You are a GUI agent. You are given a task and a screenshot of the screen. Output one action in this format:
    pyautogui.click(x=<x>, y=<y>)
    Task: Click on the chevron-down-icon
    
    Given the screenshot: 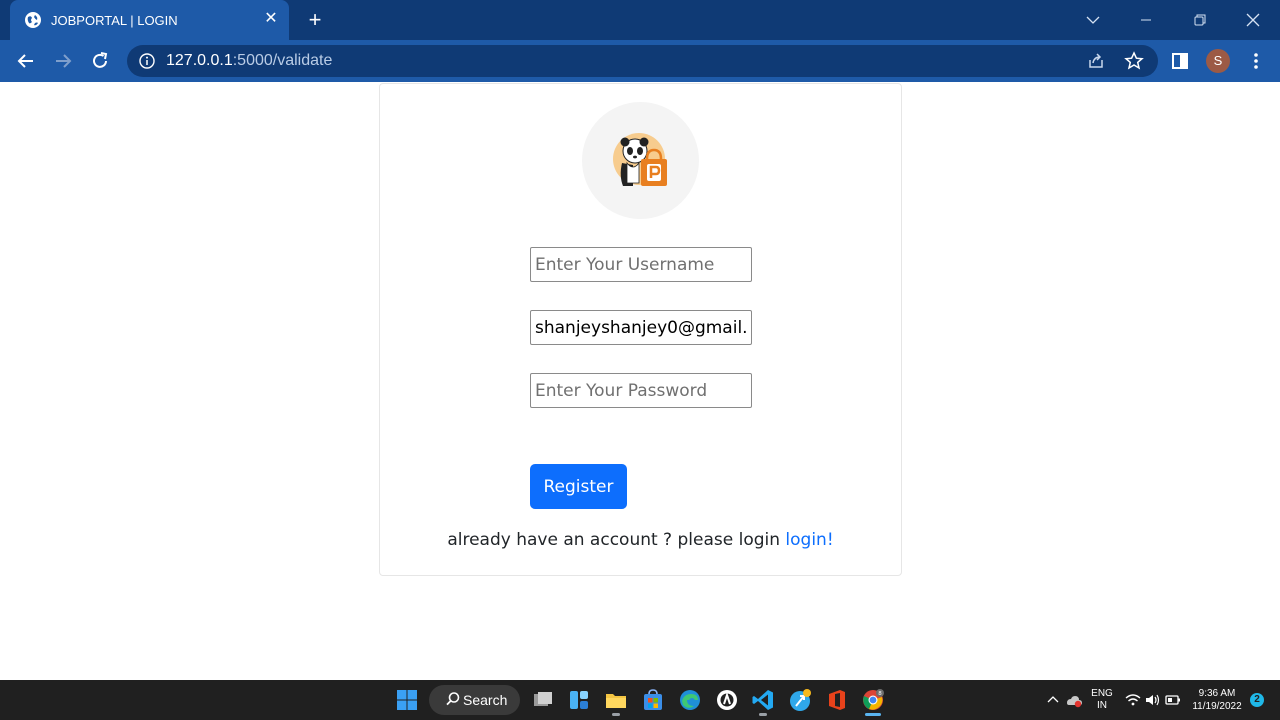 What is the action you would take?
    pyautogui.click(x=1093, y=20)
    